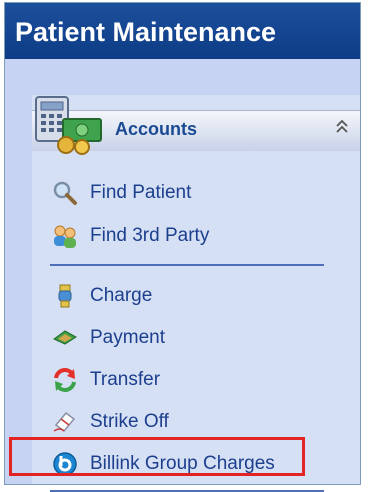 This screenshot has height=492, width=371. Describe the element at coordinates (157, 456) in the screenshot. I see `selection-highlight` at that location.